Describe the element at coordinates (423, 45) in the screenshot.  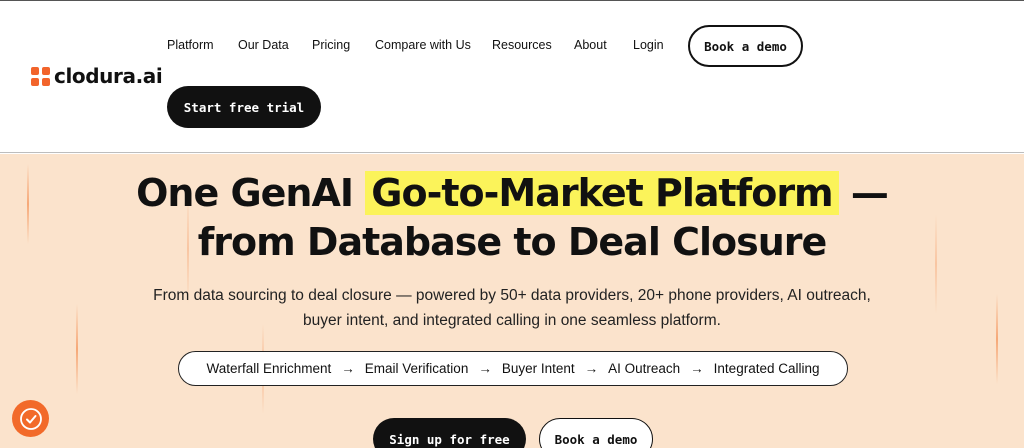
I see `nav-compare: Compare with Us` at that location.